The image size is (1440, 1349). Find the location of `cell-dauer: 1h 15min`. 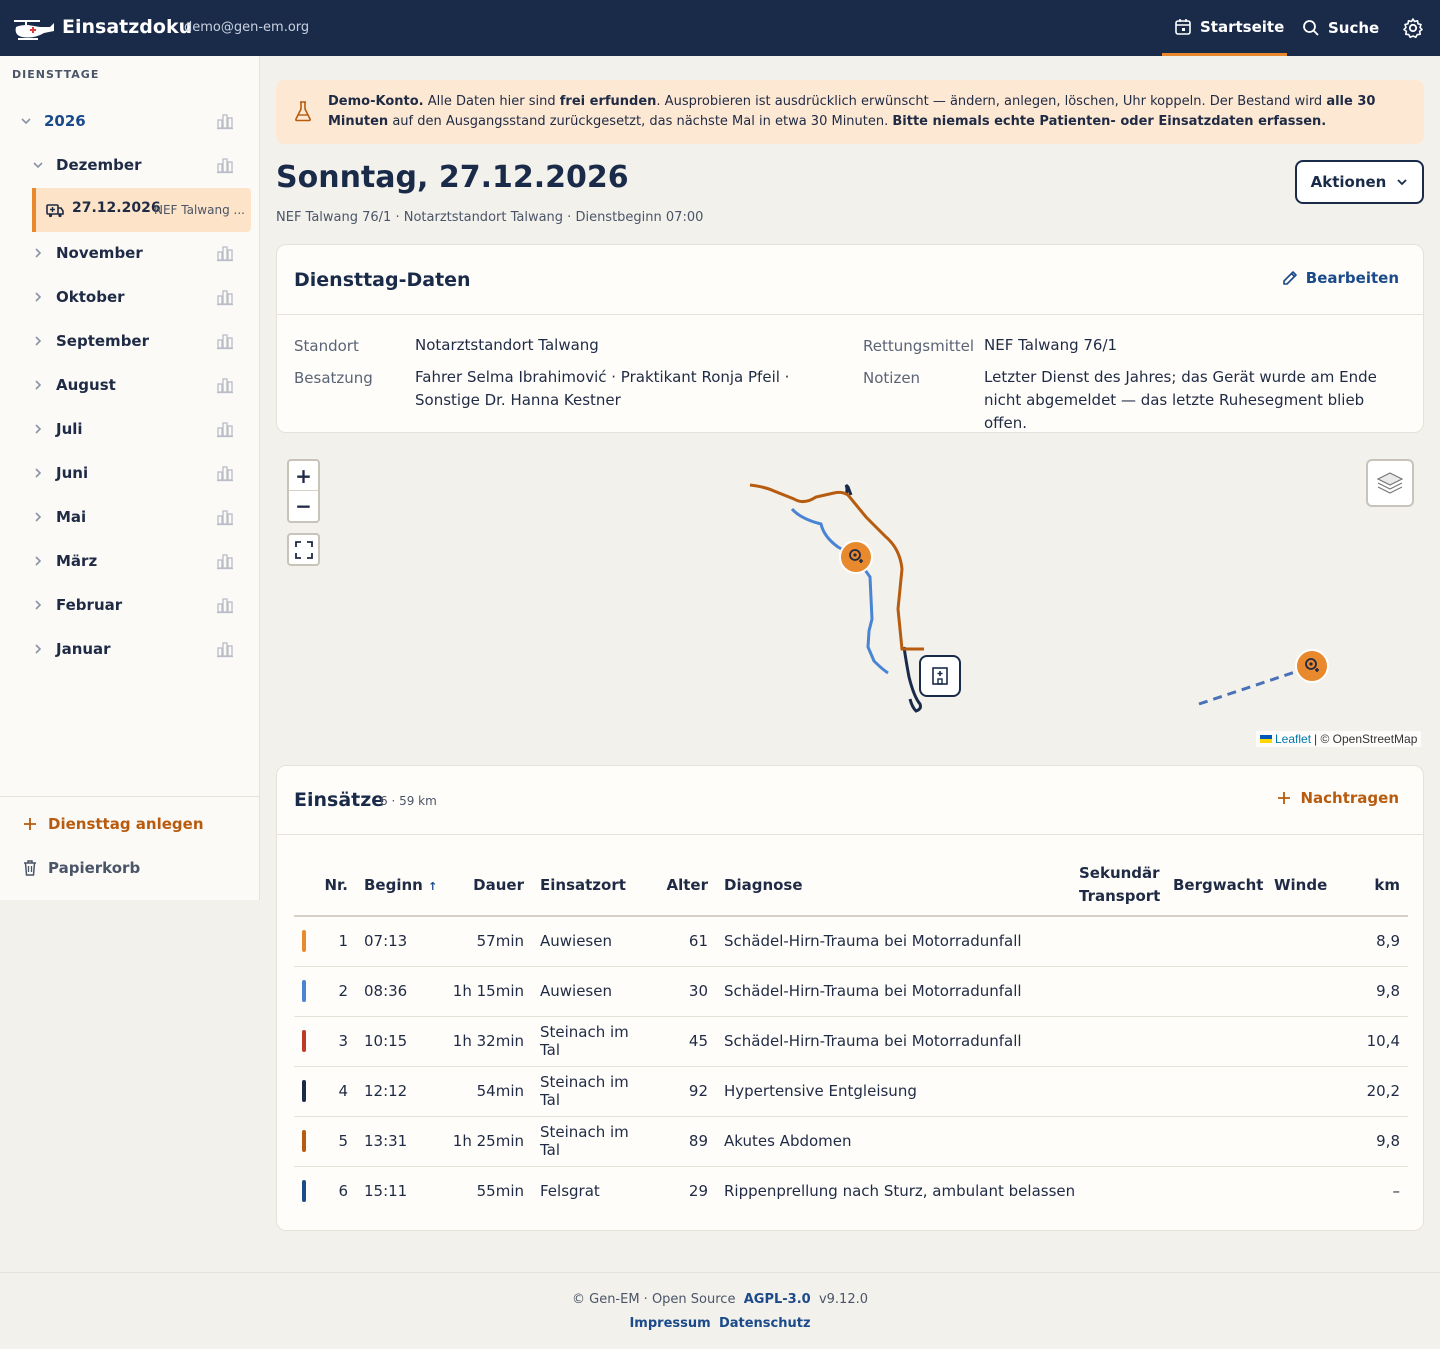

cell-dauer: 1h 15min is located at coordinates (481, 991).